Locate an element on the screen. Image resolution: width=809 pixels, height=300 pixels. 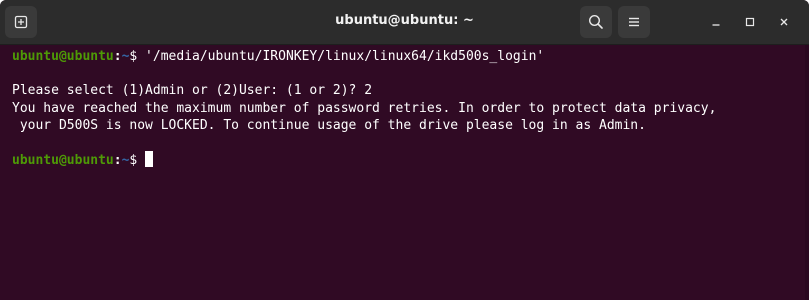
window-title: ubuntu@ubuntu: ~ is located at coordinates (404, 20).